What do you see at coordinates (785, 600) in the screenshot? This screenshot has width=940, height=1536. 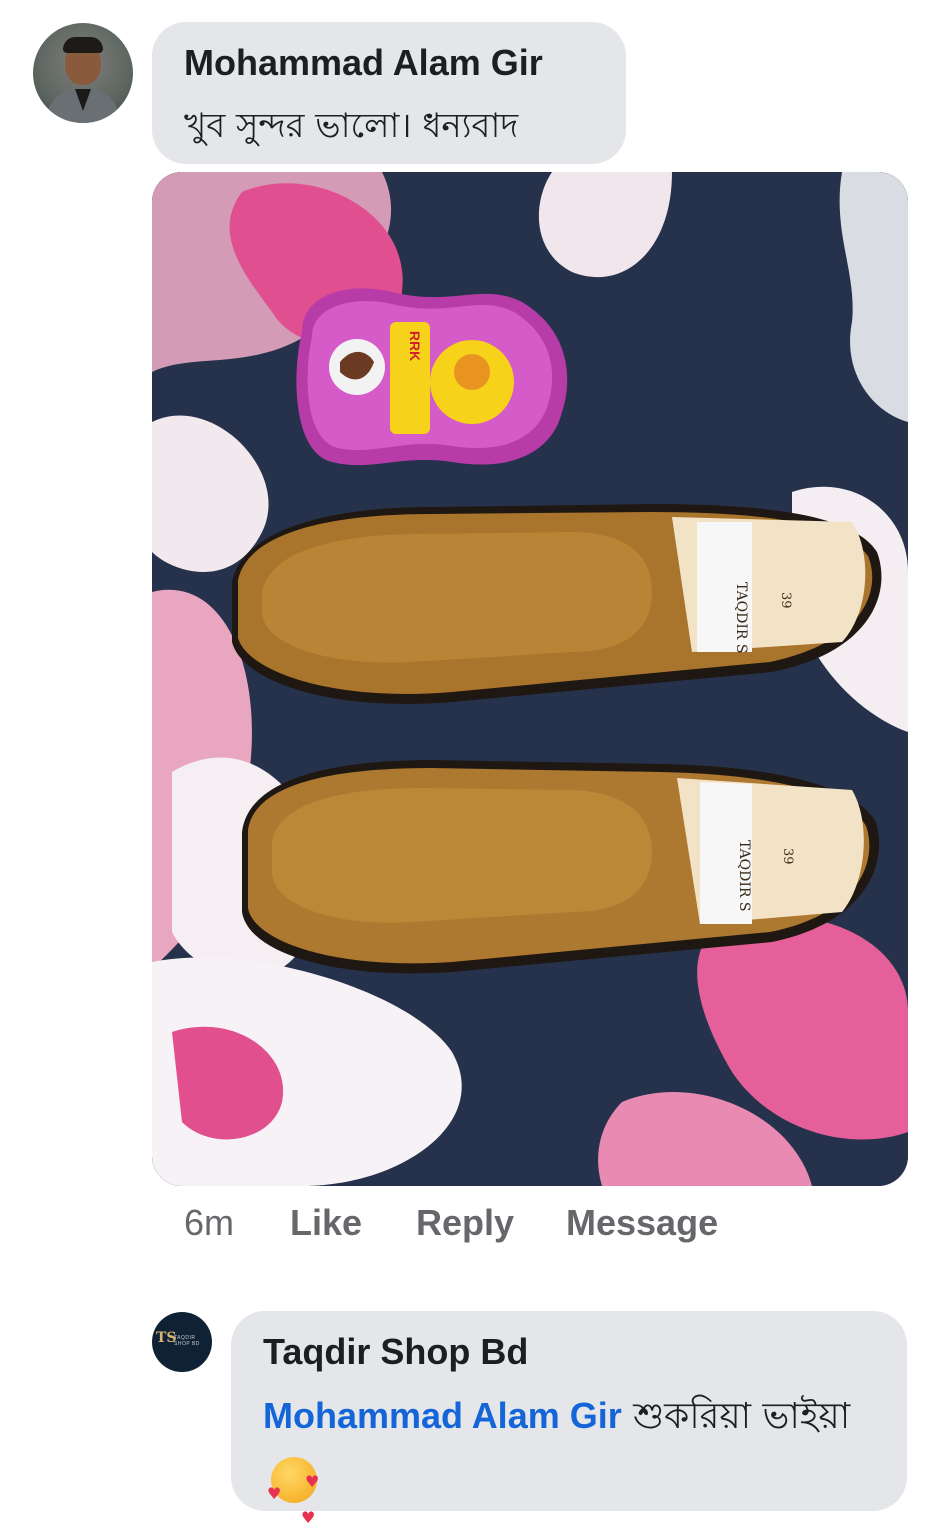 I see `shoe-size-top: 39` at bounding box center [785, 600].